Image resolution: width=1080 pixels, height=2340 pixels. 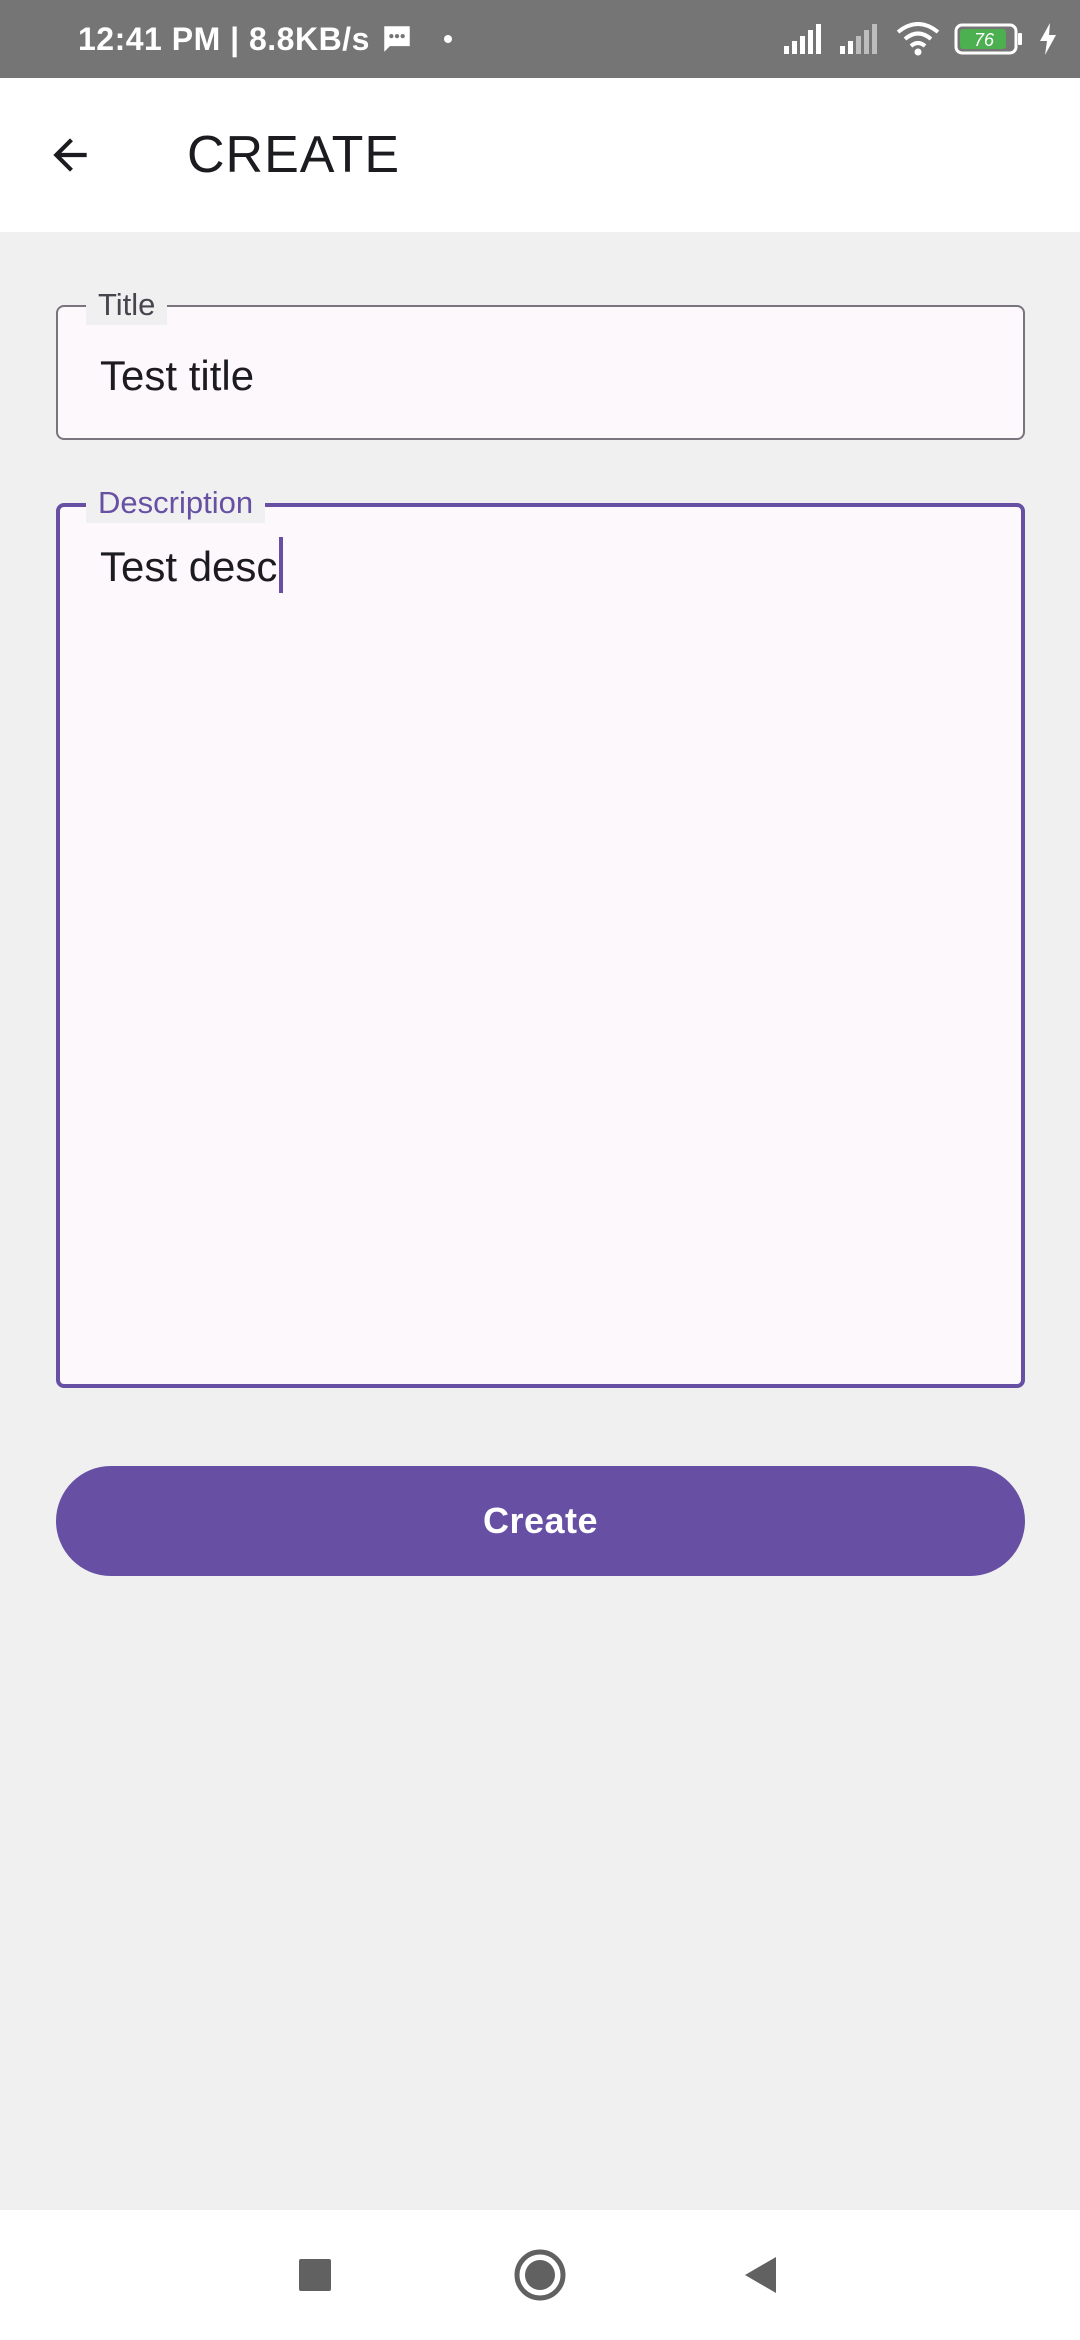 What do you see at coordinates (984, 40) in the screenshot?
I see `battery-level: 76` at bounding box center [984, 40].